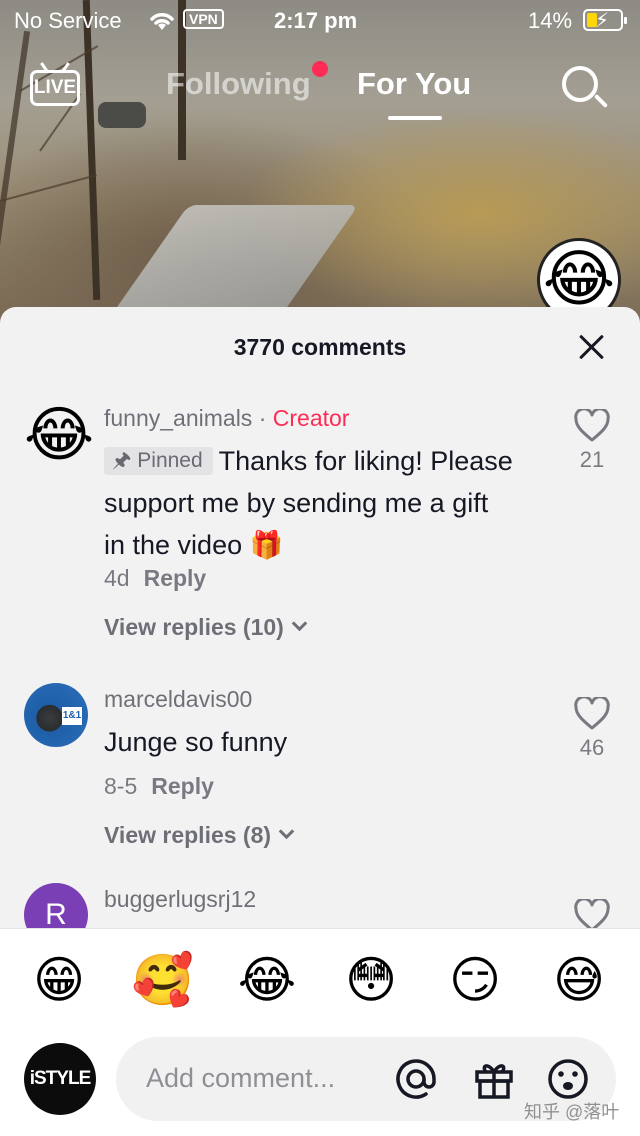  What do you see at coordinates (605, 20) in the screenshot?
I see `battery-icon: ⚡` at bounding box center [605, 20].